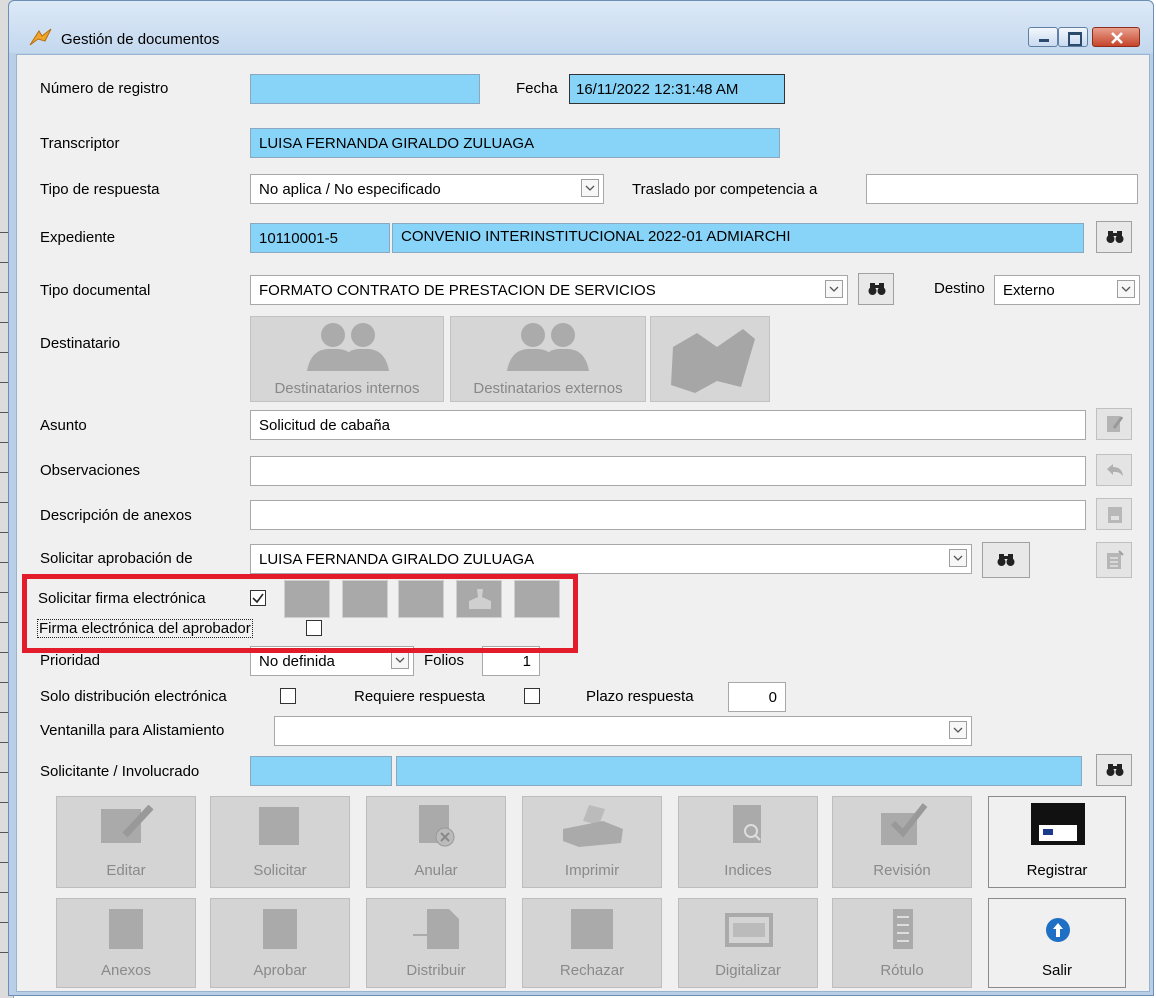  What do you see at coordinates (280, 842) in the screenshot?
I see `solicitar-button: Solicitar` at bounding box center [280, 842].